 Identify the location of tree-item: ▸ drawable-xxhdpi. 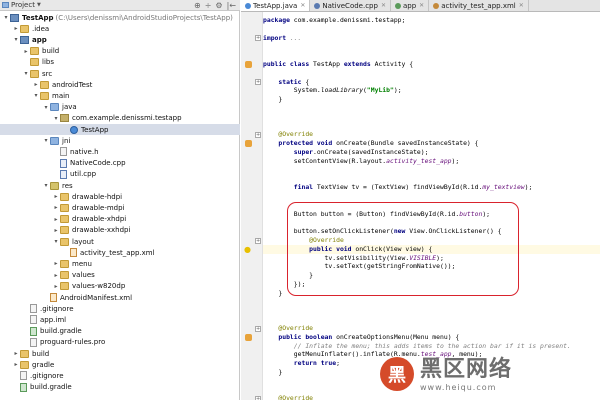
(120, 230).